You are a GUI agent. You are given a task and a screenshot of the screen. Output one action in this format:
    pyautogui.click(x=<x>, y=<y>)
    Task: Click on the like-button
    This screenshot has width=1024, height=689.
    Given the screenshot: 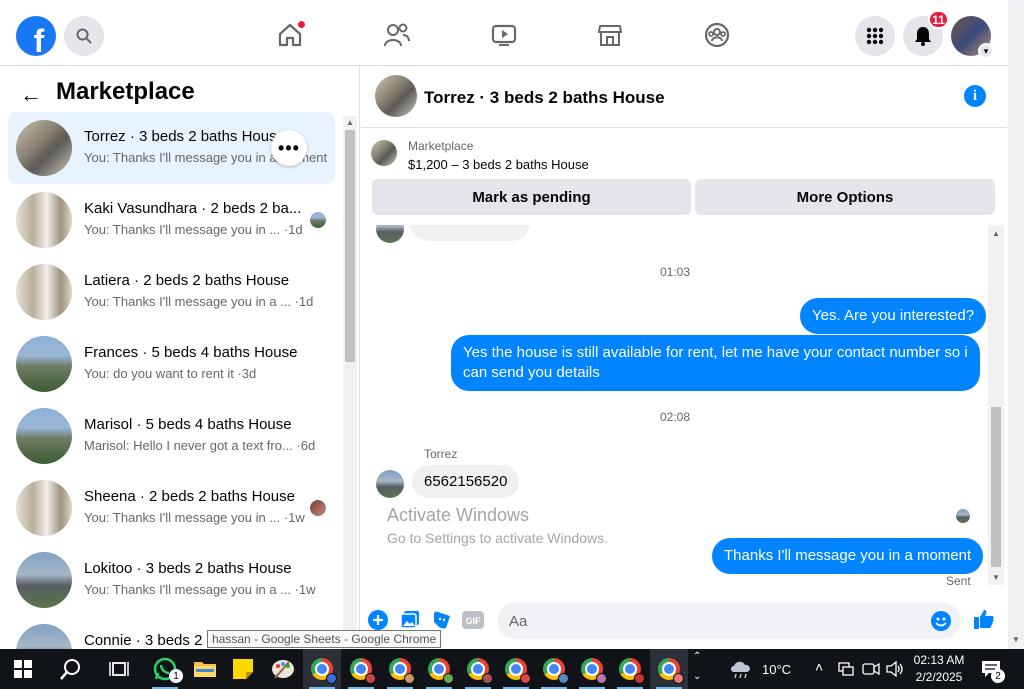 What is the action you would take?
    pyautogui.click(x=984, y=619)
    